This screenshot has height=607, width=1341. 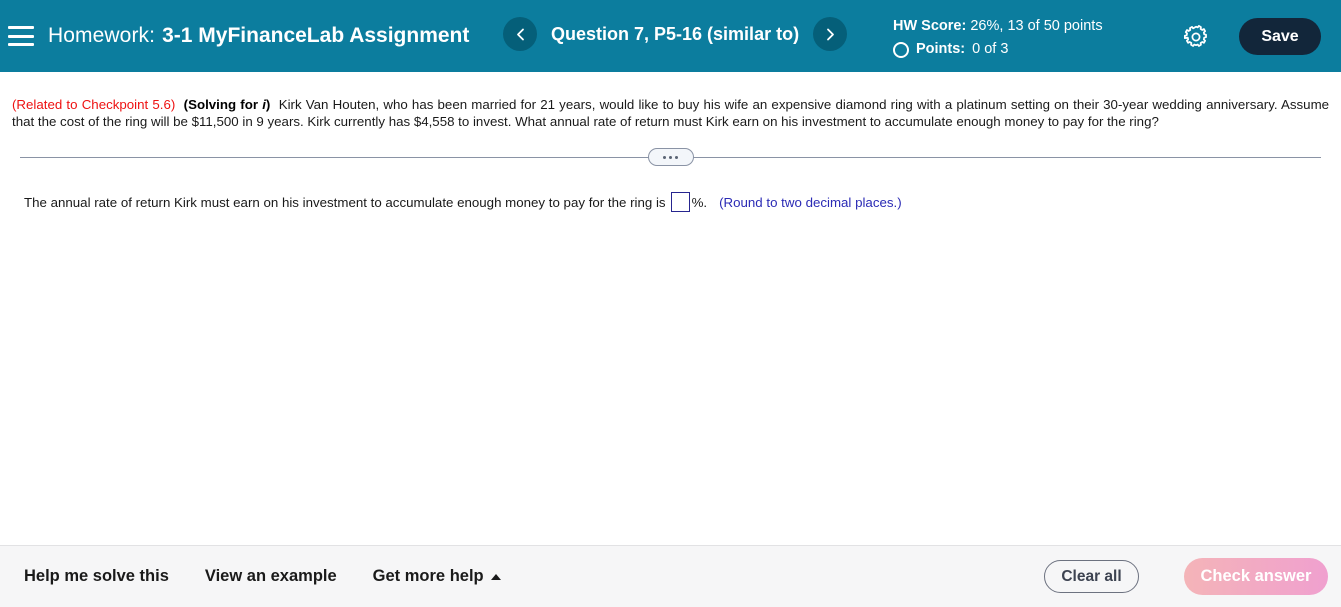 What do you see at coordinates (990, 49) in the screenshot?
I see `points-value: 0 of 3` at bounding box center [990, 49].